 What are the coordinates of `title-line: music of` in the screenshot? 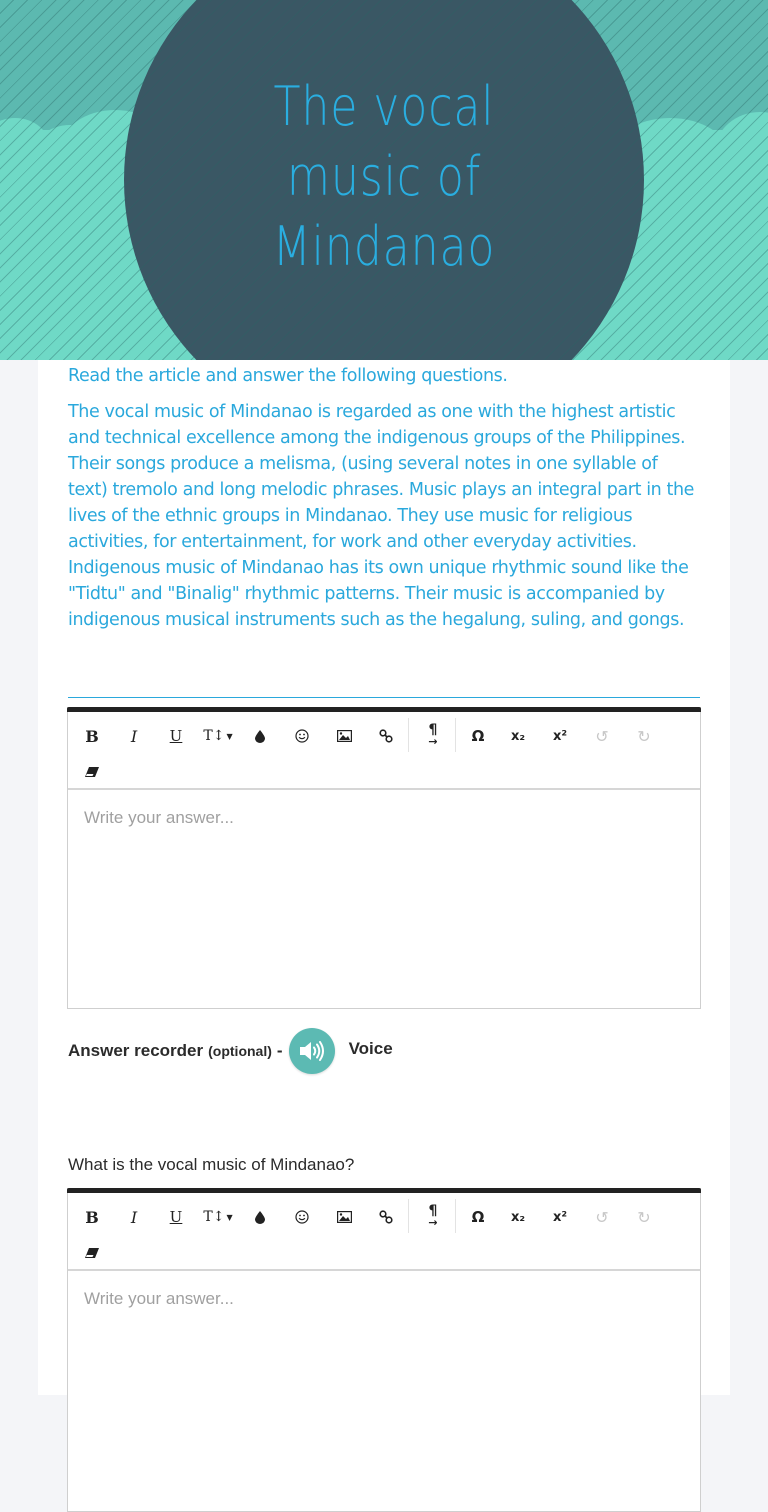 It's located at (384, 176).